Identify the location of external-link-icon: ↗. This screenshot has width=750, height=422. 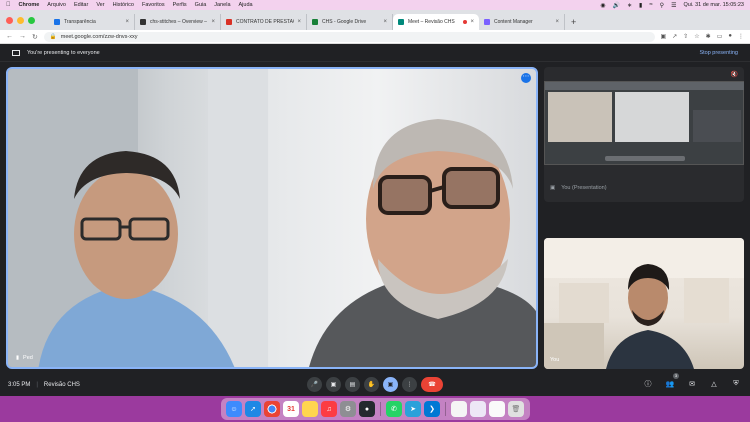
(674, 36).